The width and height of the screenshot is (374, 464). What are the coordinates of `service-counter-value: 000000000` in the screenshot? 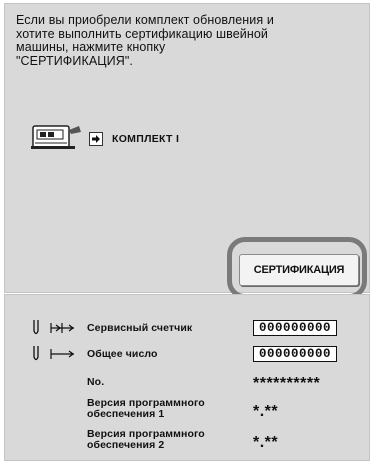 It's located at (295, 328).